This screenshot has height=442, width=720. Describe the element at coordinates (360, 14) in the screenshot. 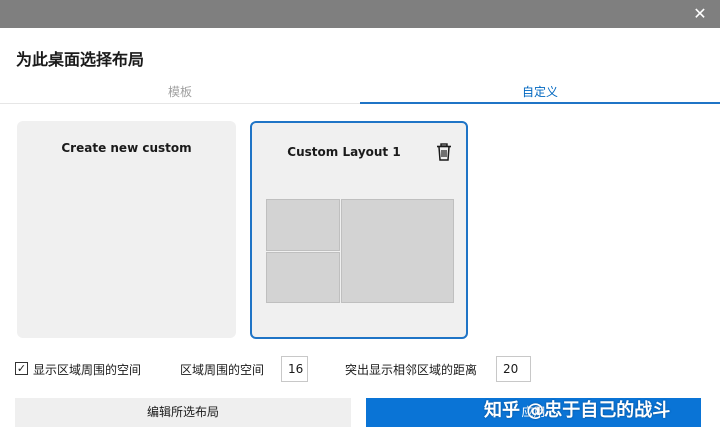

I see `title-bar: ✕` at that location.